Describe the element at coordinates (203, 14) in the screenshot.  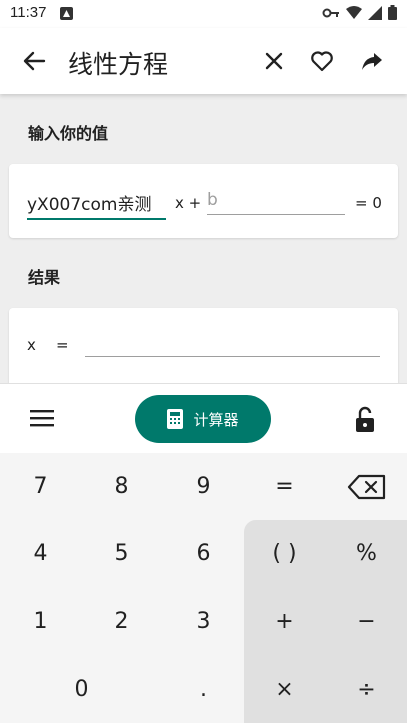
I see `status-bar: 11:37` at that location.